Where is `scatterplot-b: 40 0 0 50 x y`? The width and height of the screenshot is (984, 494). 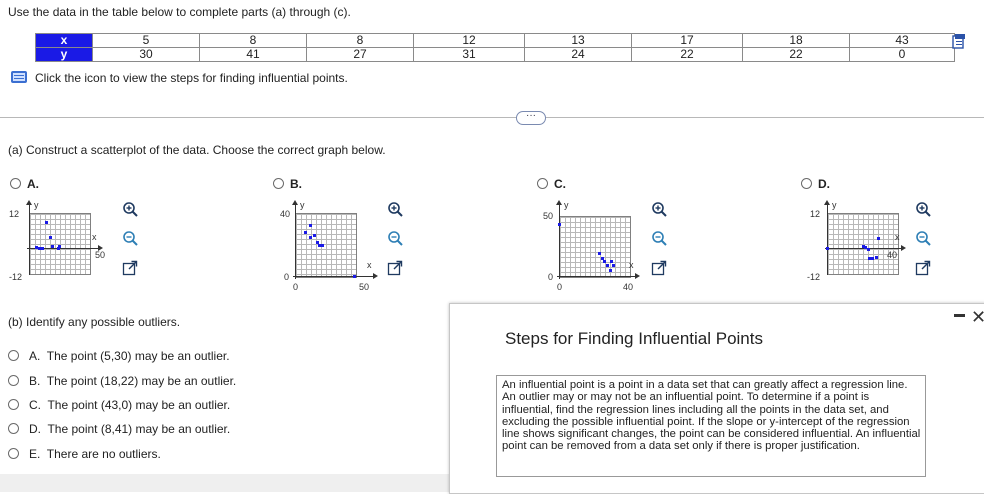
scatterplot-b: 40 0 0 50 x y is located at coordinates (333, 246).